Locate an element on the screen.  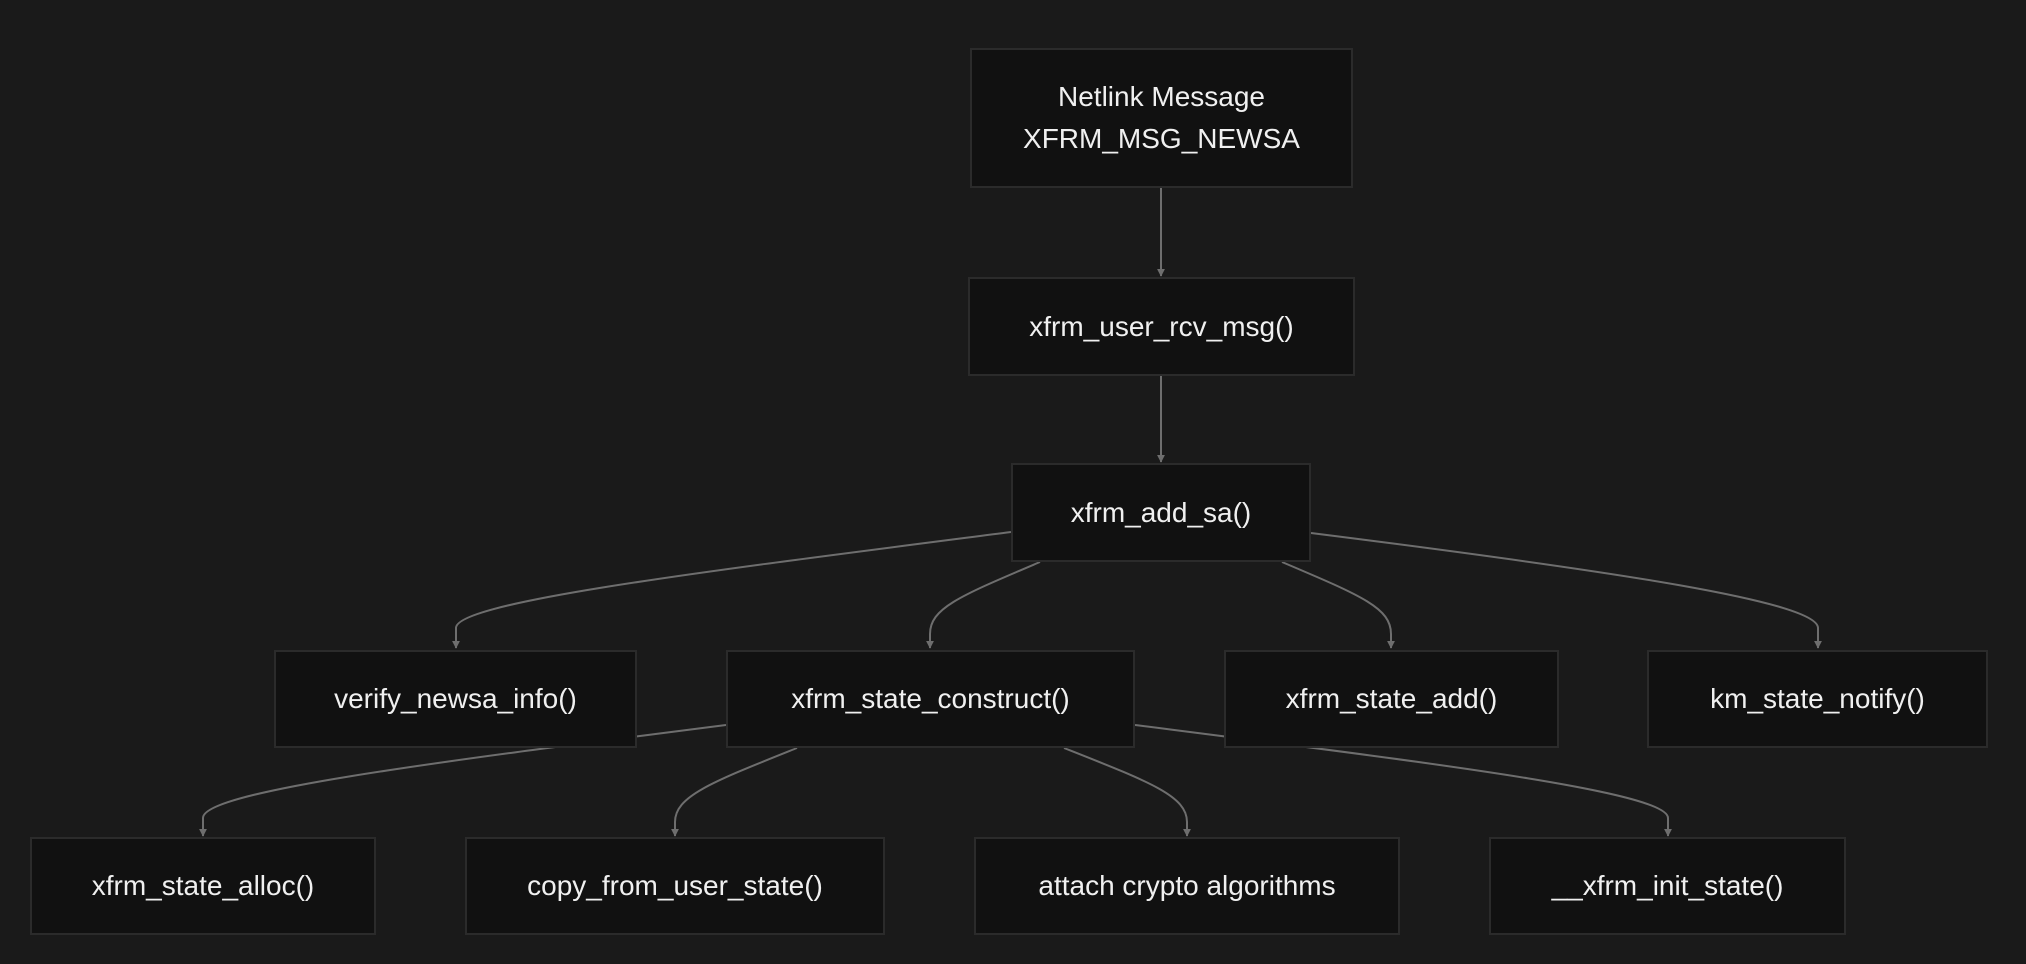
node-xfrm-state-alloc-label: xfrm_state_alloc() is located at coordinates (203, 885).